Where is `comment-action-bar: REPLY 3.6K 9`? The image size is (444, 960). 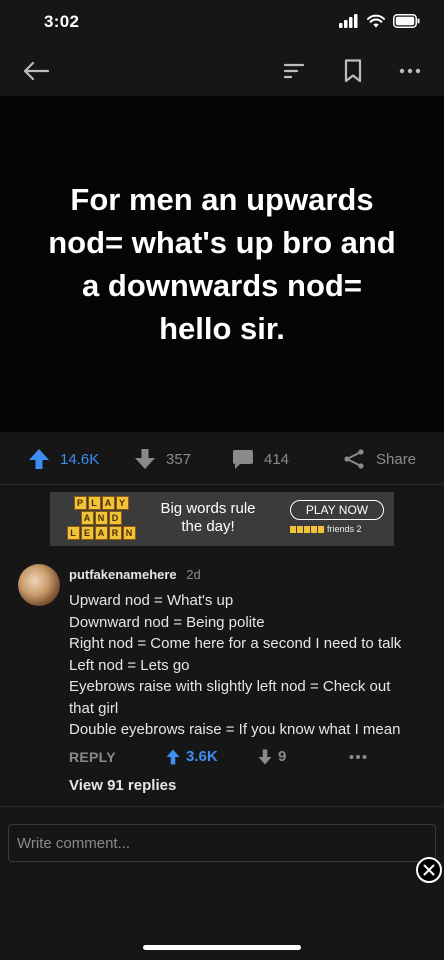 comment-action-bar: REPLY 3.6K 9 is located at coordinates (222, 758).